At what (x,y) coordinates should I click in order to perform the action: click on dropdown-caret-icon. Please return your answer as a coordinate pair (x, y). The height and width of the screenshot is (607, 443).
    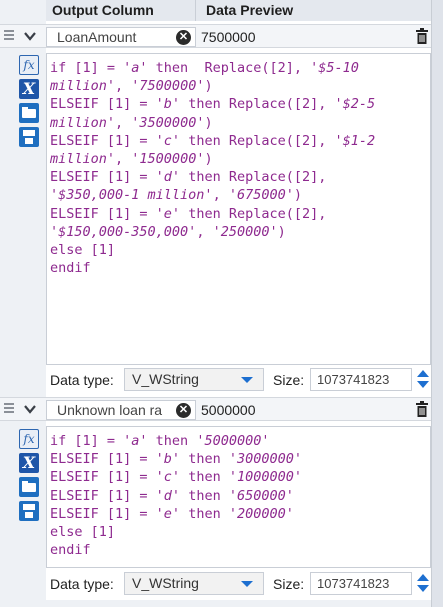
    Looking at the image, I should click on (247, 380).